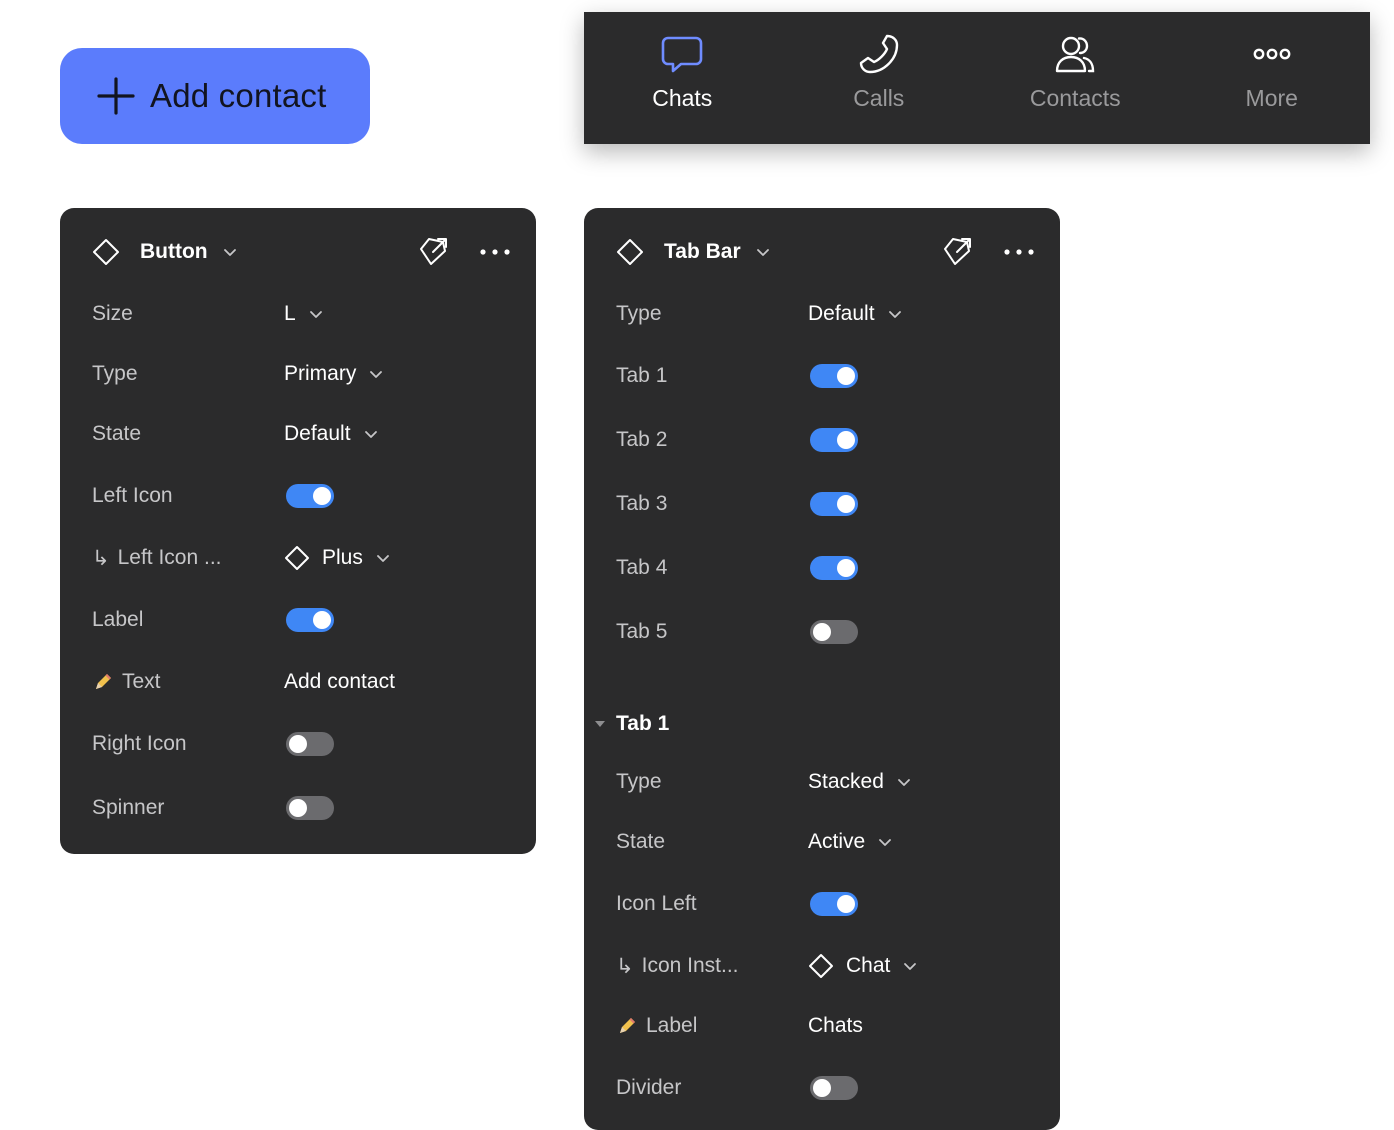 The width and height of the screenshot is (1394, 1130). I want to click on prop-tab-2-label: Tab 2, so click(642, 439).